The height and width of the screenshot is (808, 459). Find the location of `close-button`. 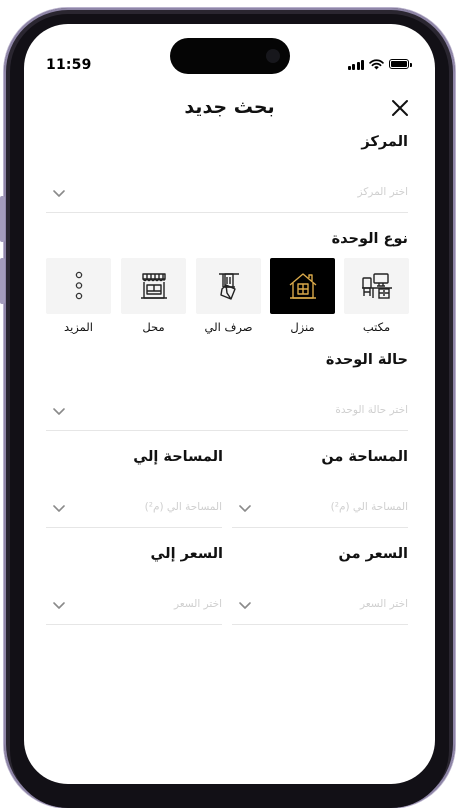

close-button is located at coordinates (400, 108).